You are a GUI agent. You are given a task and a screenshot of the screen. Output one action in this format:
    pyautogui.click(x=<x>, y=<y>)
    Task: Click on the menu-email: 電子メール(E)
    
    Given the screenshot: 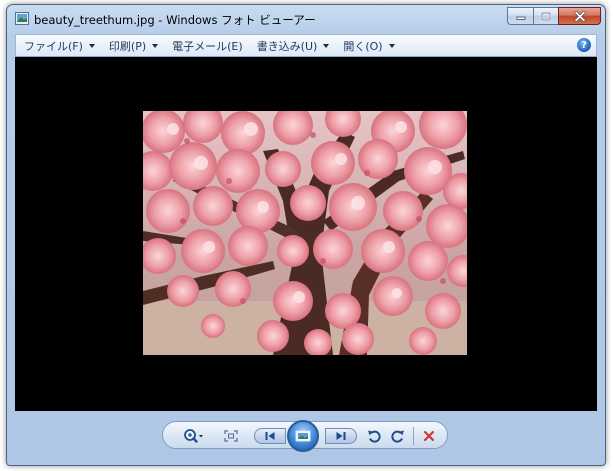 What is the action you would take?
    pyautogui.click(x=206, y=45)
    